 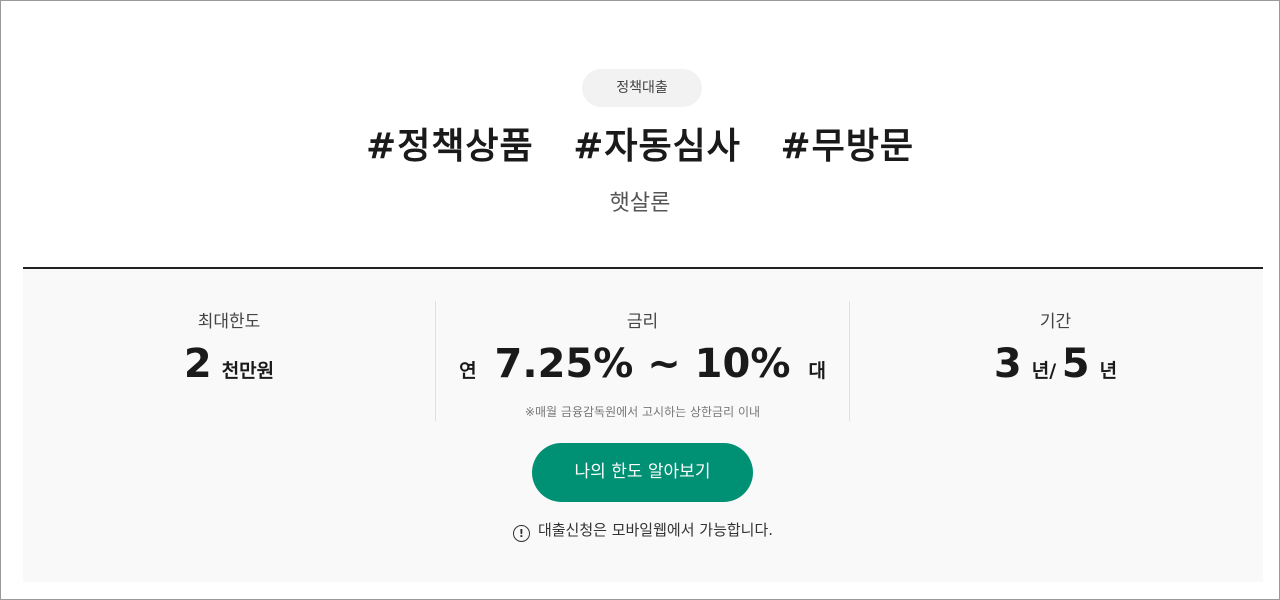 What do you see at coordinates (657, 146) in the screenshot?
I see `tag-auto-review: #자동심사` at bounding box center [657, 146].